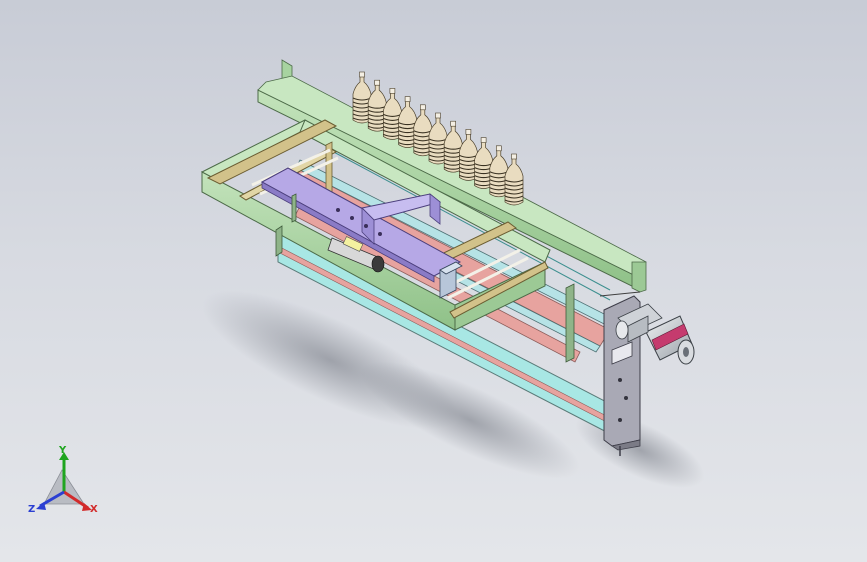 The width and height of the screenshot is (867, 562). What do you see at coordinates (620, 294) in the screenshot?
I see `drive-shaft` at bounding box center [620, 294].